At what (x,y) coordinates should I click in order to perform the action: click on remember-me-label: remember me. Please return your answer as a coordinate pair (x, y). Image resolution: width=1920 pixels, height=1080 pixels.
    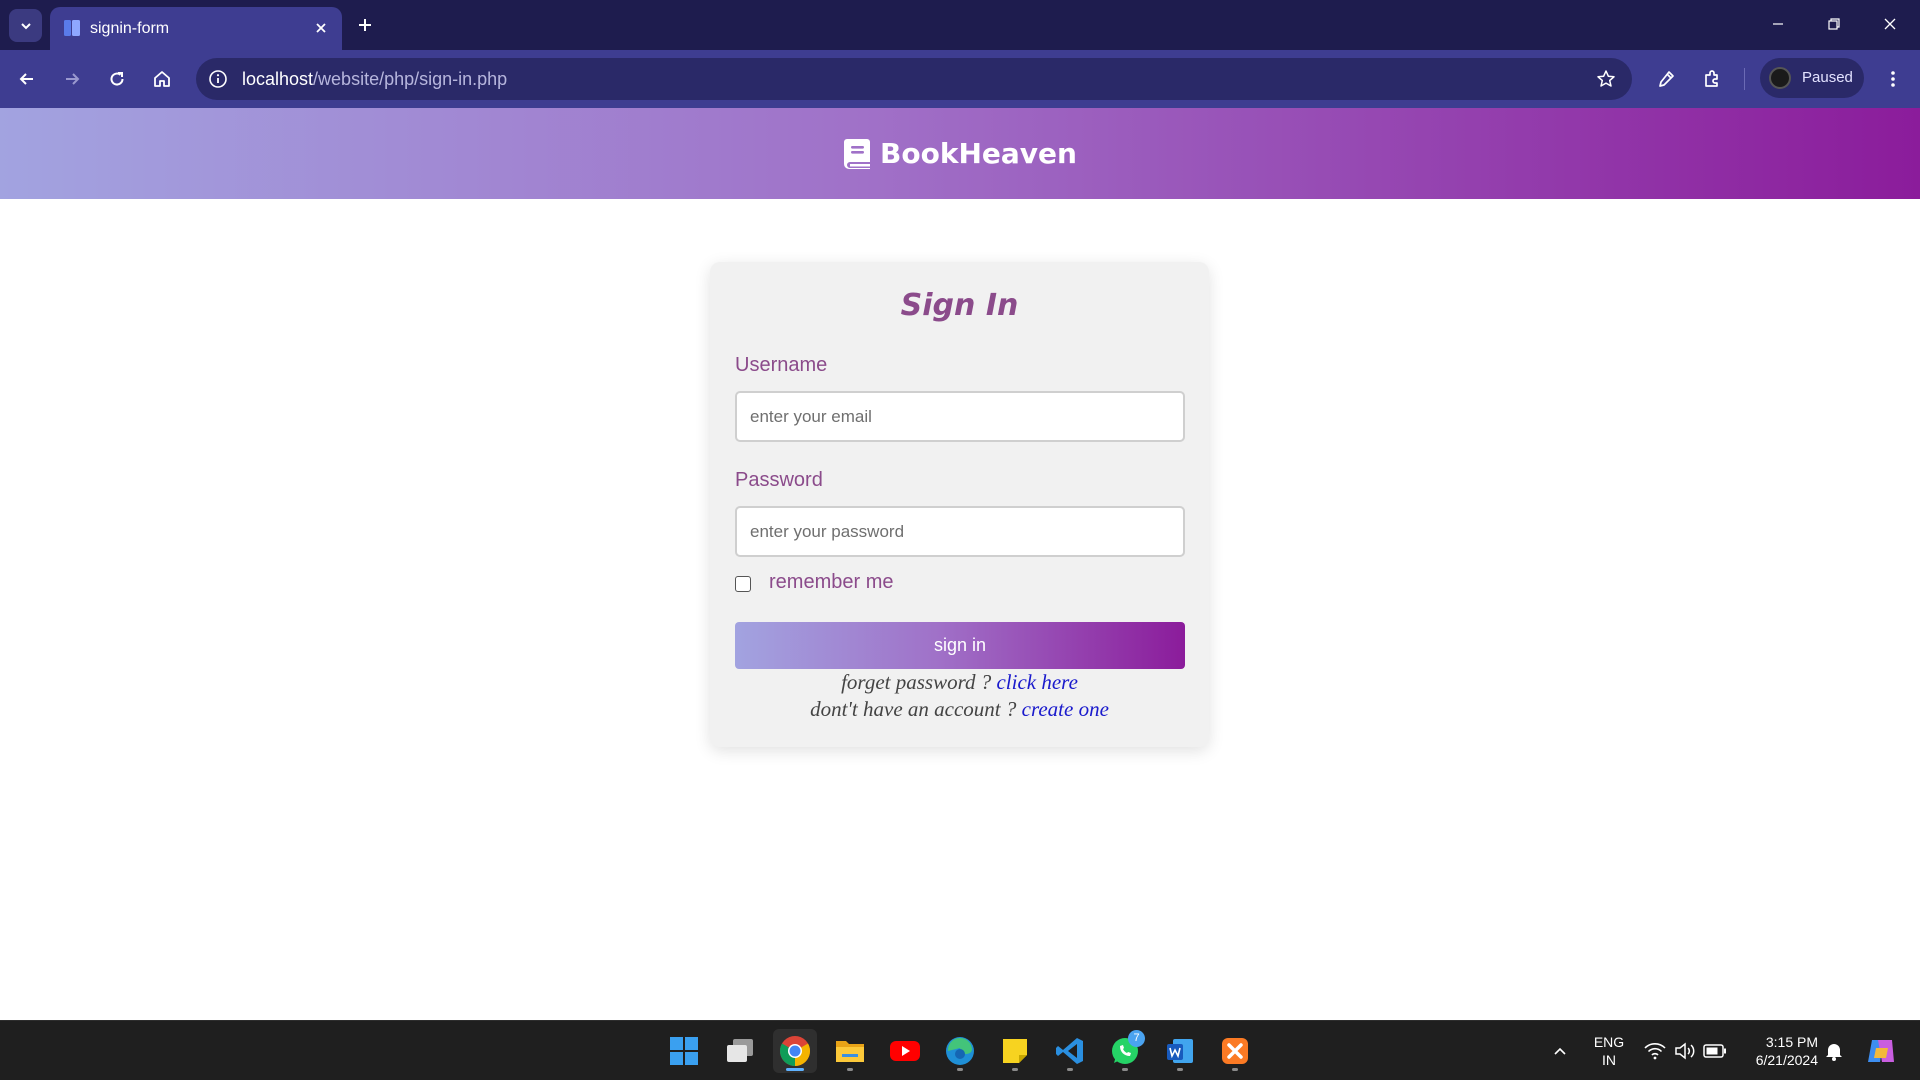
    Looking at the image, I should click on (831, 582).